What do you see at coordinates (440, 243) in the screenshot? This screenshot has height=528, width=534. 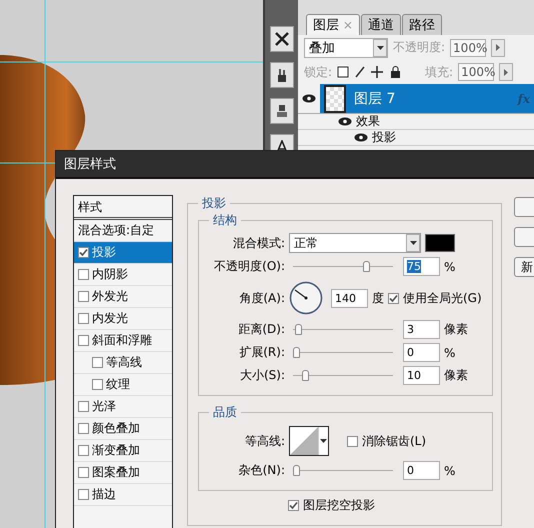 I see `shadow-color-swatch` at bounding box center [440, 243].